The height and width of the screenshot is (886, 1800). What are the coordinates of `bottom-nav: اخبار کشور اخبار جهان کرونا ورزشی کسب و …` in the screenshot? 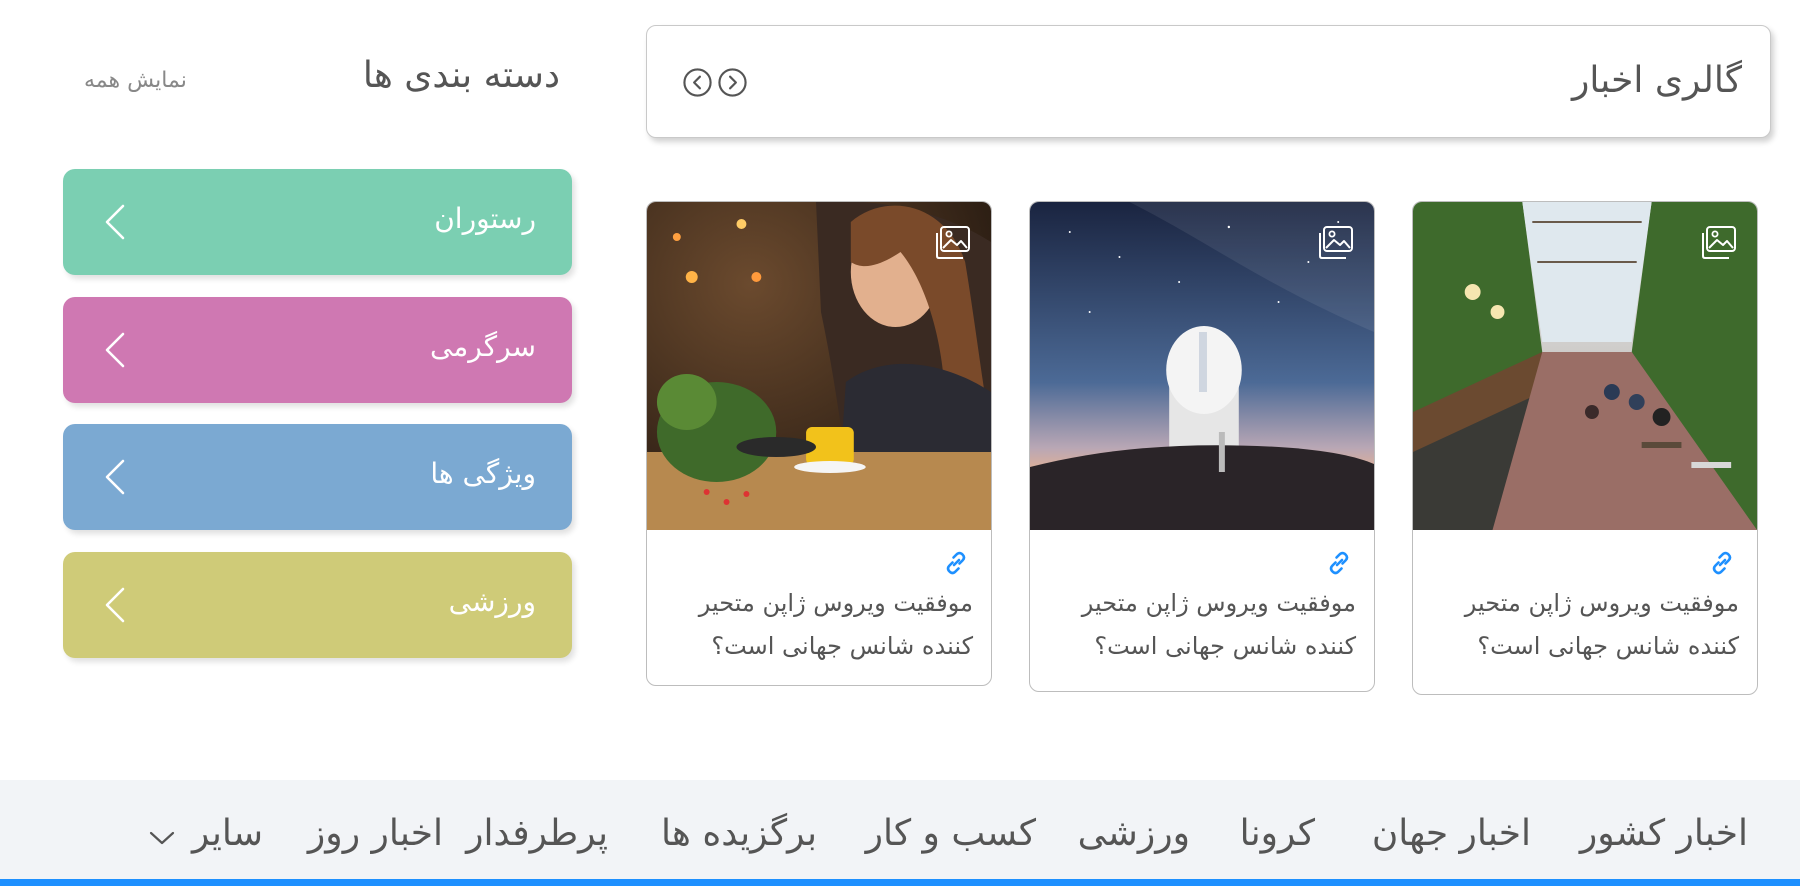 It's located at (900, 829).